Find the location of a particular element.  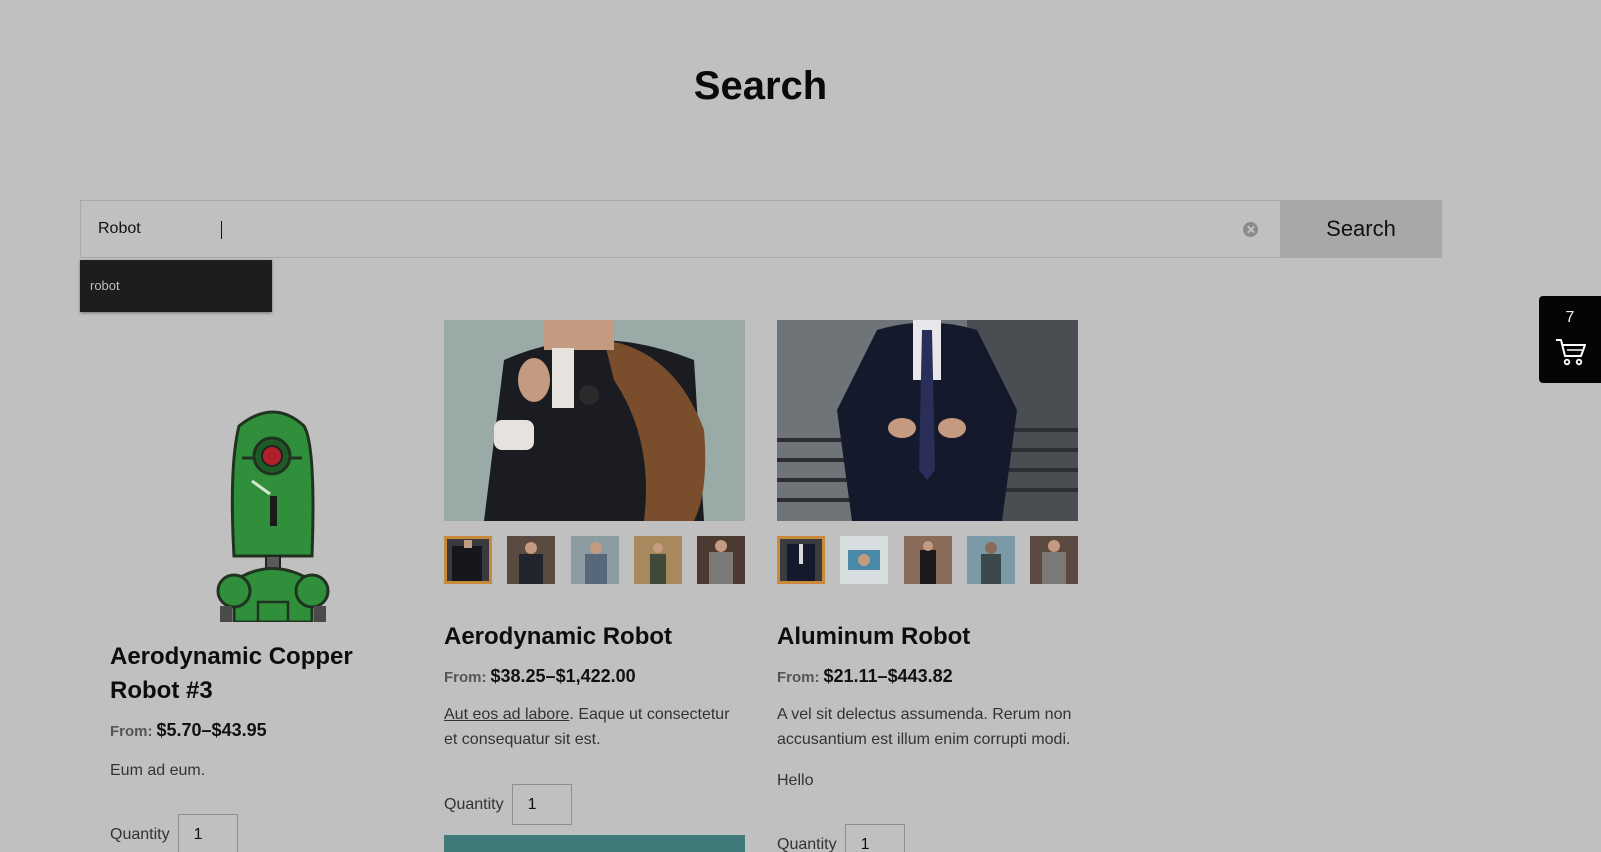

search-button: Search is located at coordinates (1361, 229).